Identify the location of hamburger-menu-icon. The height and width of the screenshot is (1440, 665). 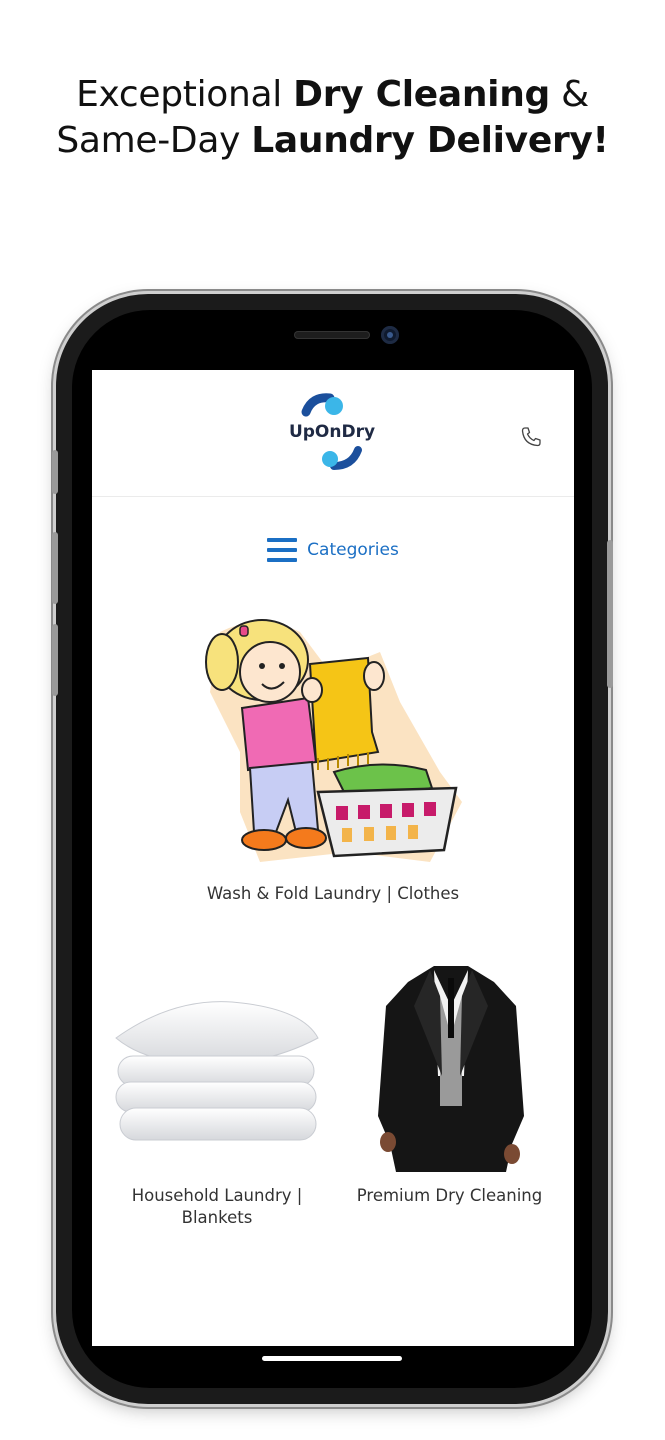
(282, 550).